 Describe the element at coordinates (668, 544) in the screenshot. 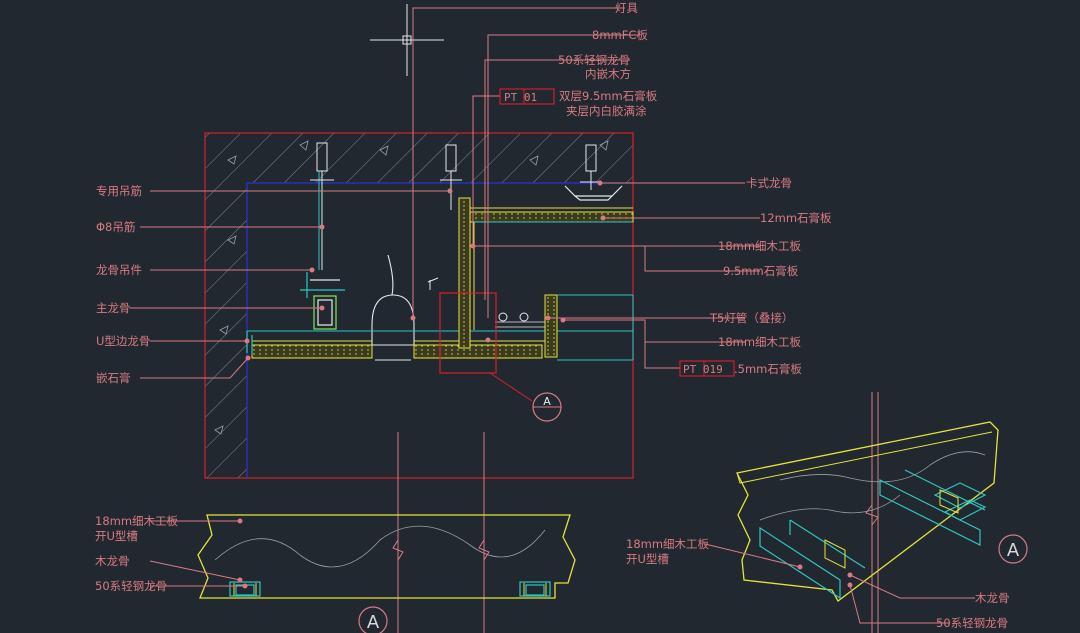

I see `br-label-board-line1: 18mm细木工板` at that location.